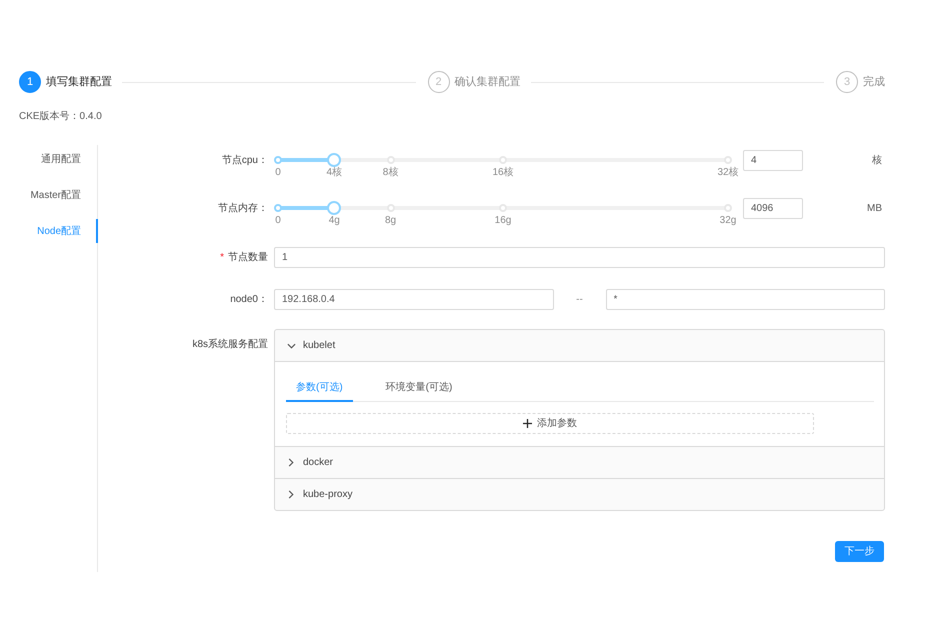  What do you see at coordinates (419, 388) in the screenshot?
I see `tab: 环境变量(可选)` at bounding box center [419, 388].